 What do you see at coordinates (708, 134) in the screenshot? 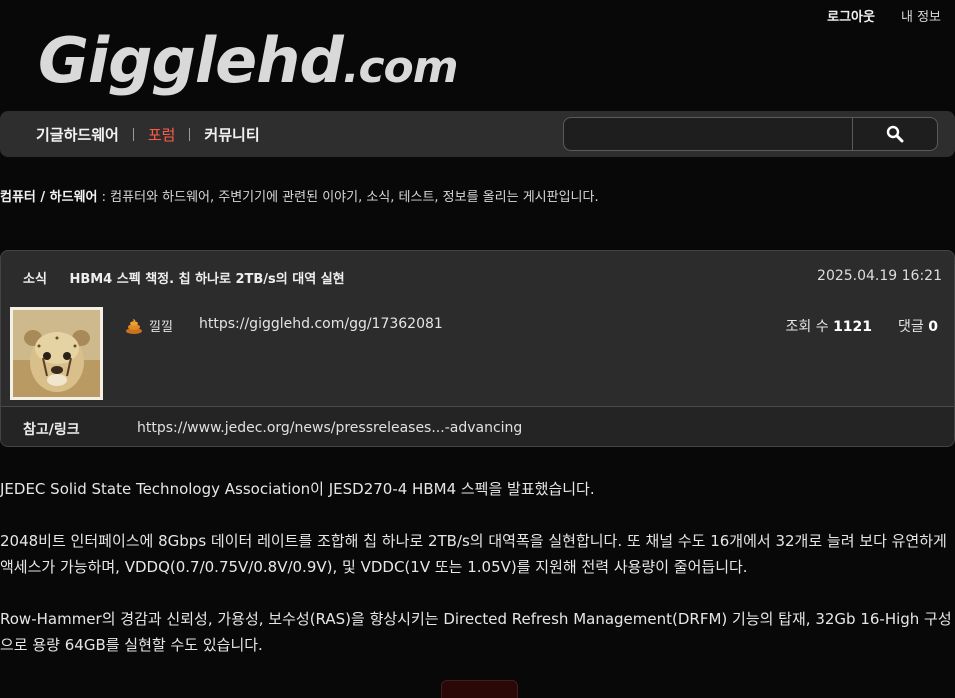
I see `search-input` at bounding box center [708, 134].